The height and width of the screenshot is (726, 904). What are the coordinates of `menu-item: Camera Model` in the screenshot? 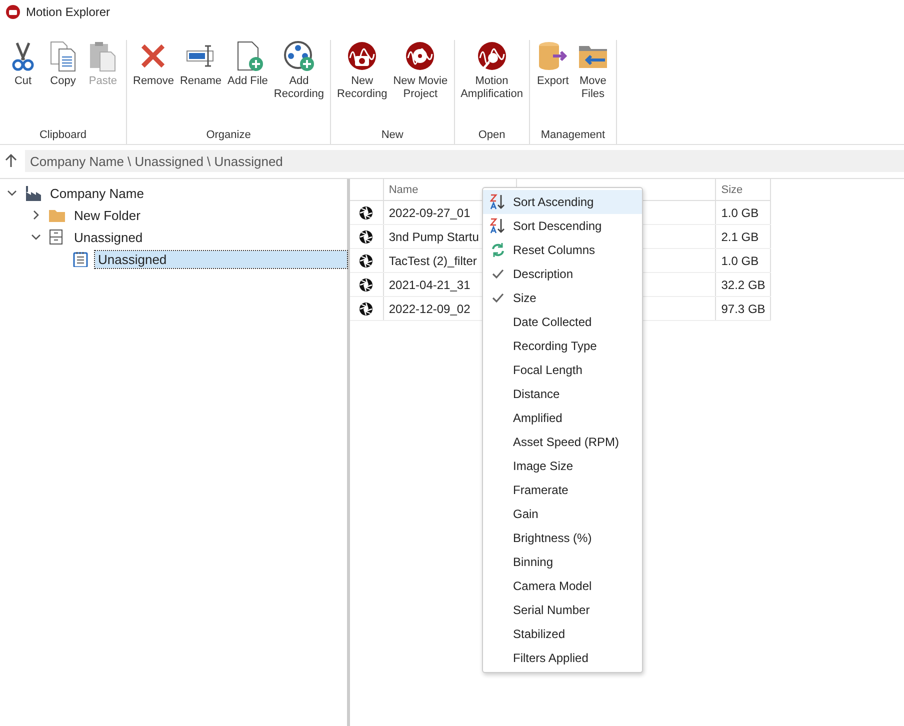 It's located at (562, 586).